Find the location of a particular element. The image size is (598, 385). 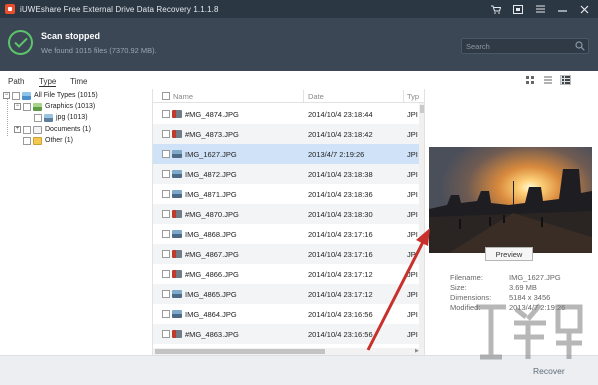

table-row: IMG_4865.JPG 2014/10/4 23:17:12 JPI is located at coordinates (286, 294).